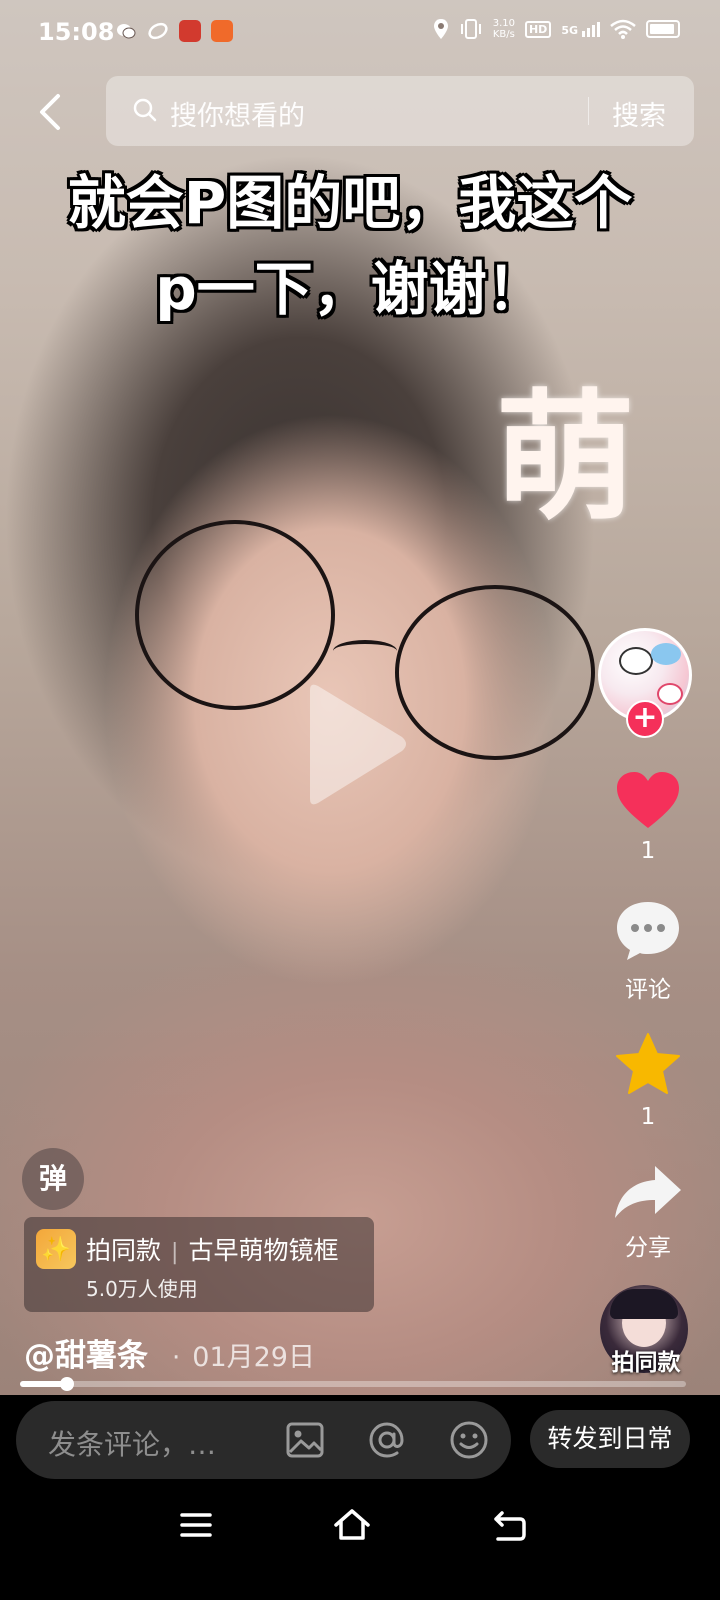 This screenshot has width=720, height=1600. Describe the element at coordinates (142, 1289) in the screenshot. I see `effect-usage: 5.0万人使用` at that location.